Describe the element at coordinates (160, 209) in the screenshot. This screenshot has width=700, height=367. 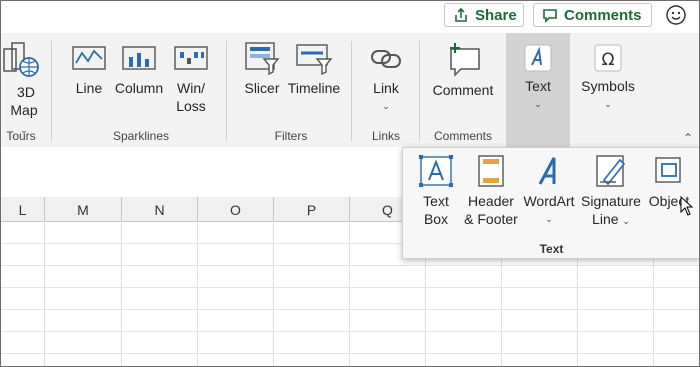
I see `column-header-N: N` at that location.